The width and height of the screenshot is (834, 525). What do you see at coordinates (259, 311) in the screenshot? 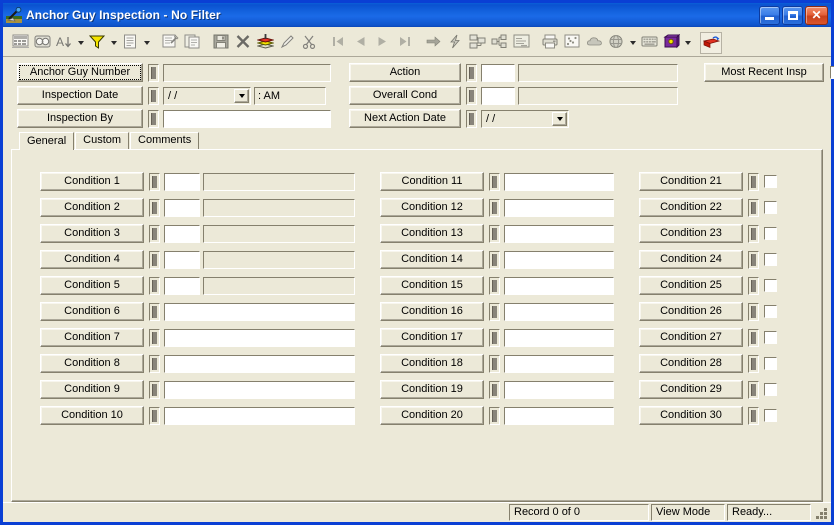
I see `condition-6-input` at bounding box center [259, 311].